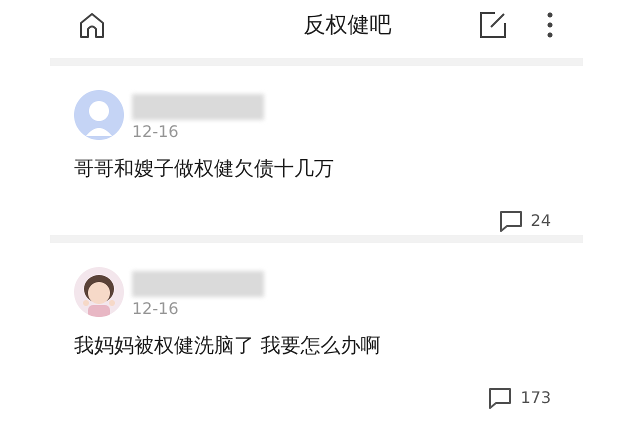 The height and width of the screenshot is (443, 633). What do you see at coordinates (493, 25) in the screenshot?
I see `compose-icon` at bounding box center [493, 25].